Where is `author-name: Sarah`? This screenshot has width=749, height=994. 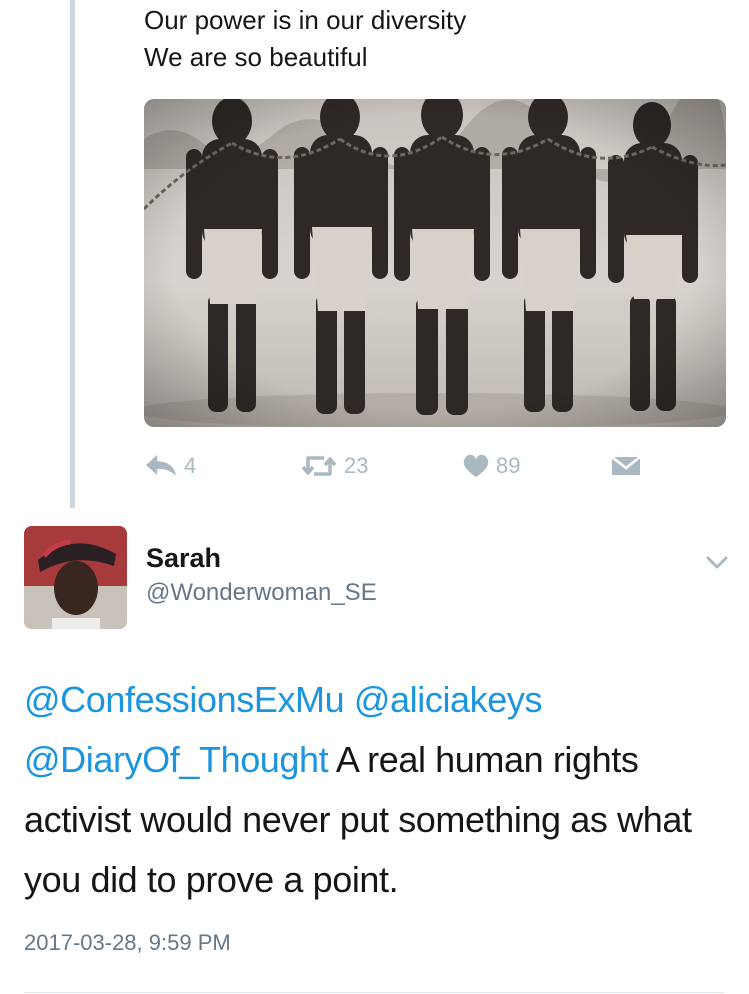
author-name: Sarah is located at coordinates (183, 558).